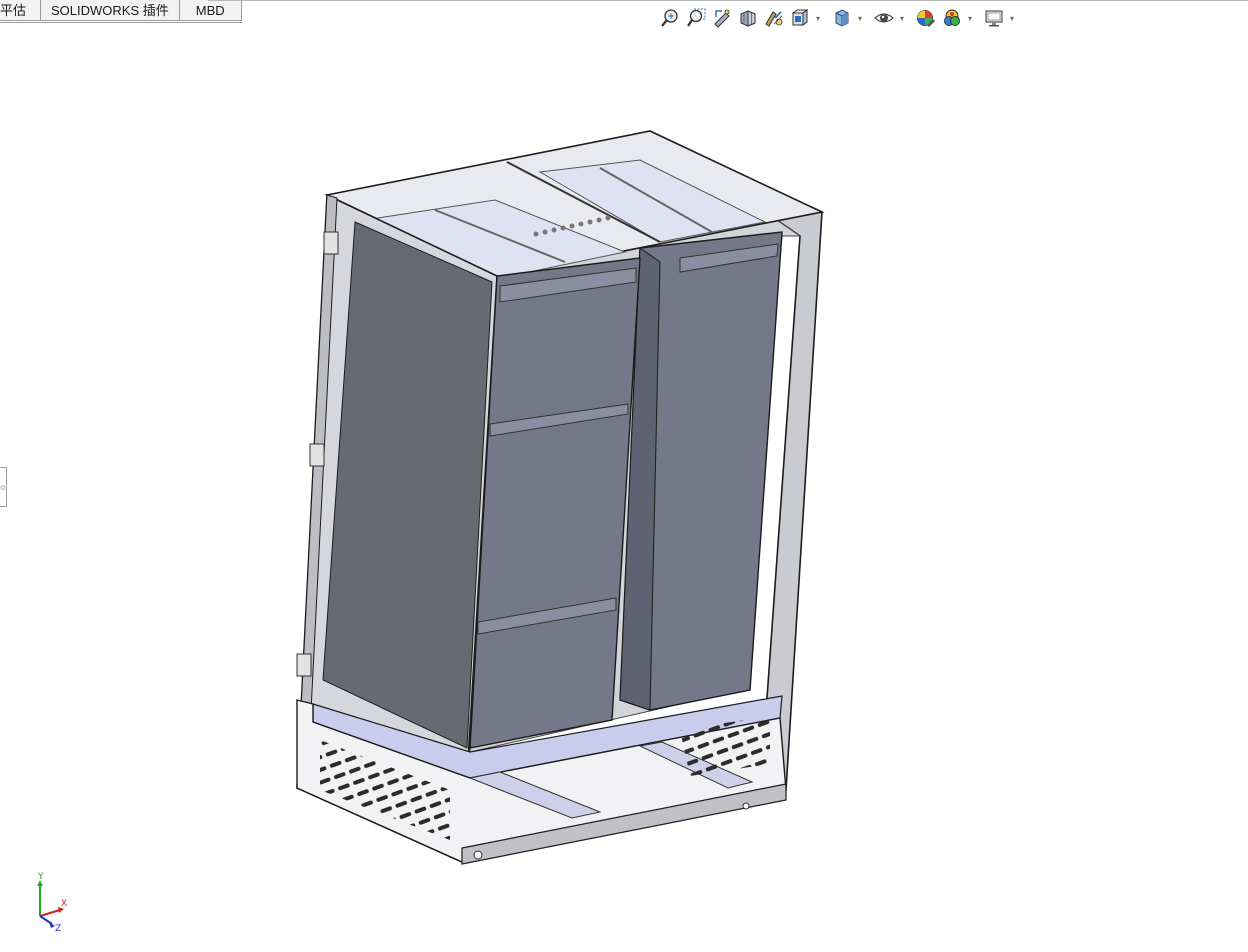  I want to click on door-hinge-middle, so click(317, 455).